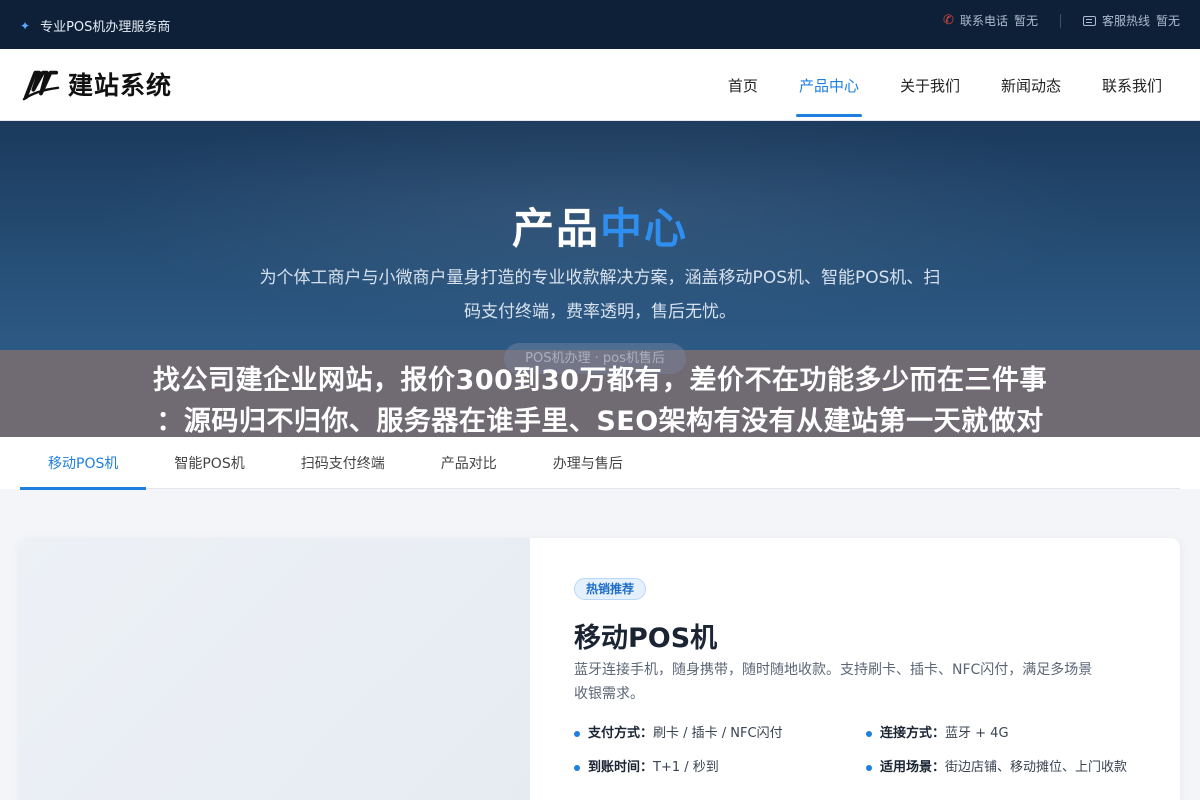 This screenshot has height=800, width=1200. I want to click on top-bar-site: ✦ 专业POS机办理服务商, so click(95, 26).